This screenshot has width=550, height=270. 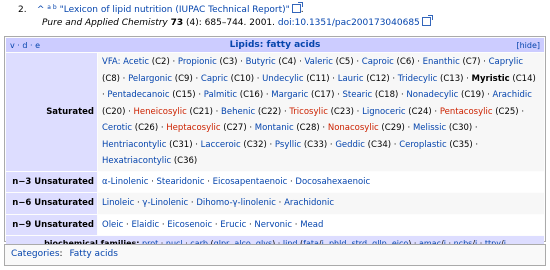 I want to click on navbox-link: Psyllic, so click(x=288, y=145).